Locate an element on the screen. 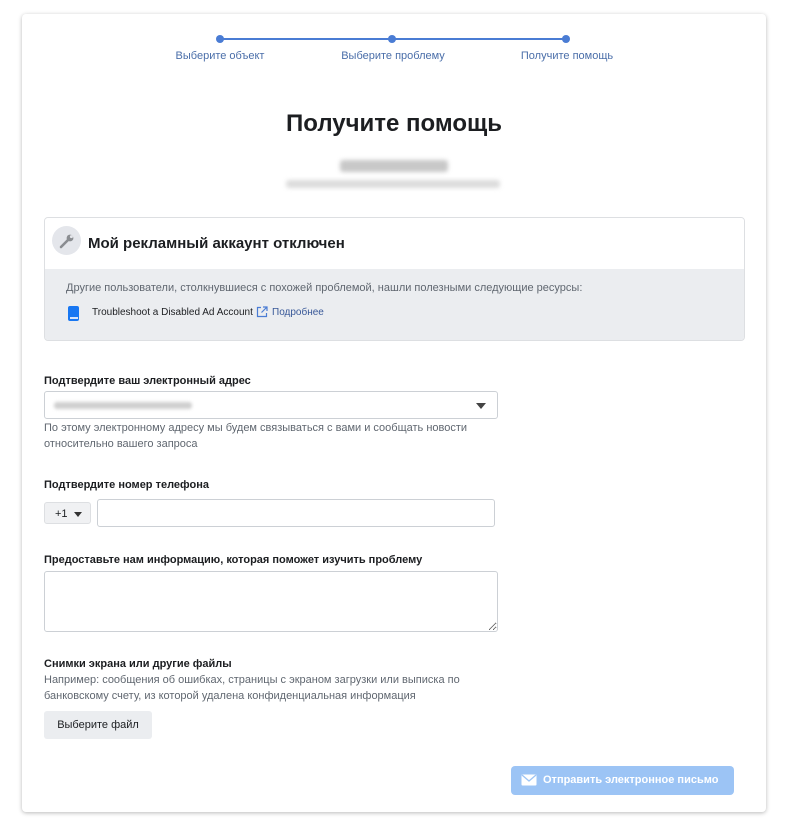 The width and height of the screenshot is (788, 826). wrench-icon is located at coordinates (66, 240).